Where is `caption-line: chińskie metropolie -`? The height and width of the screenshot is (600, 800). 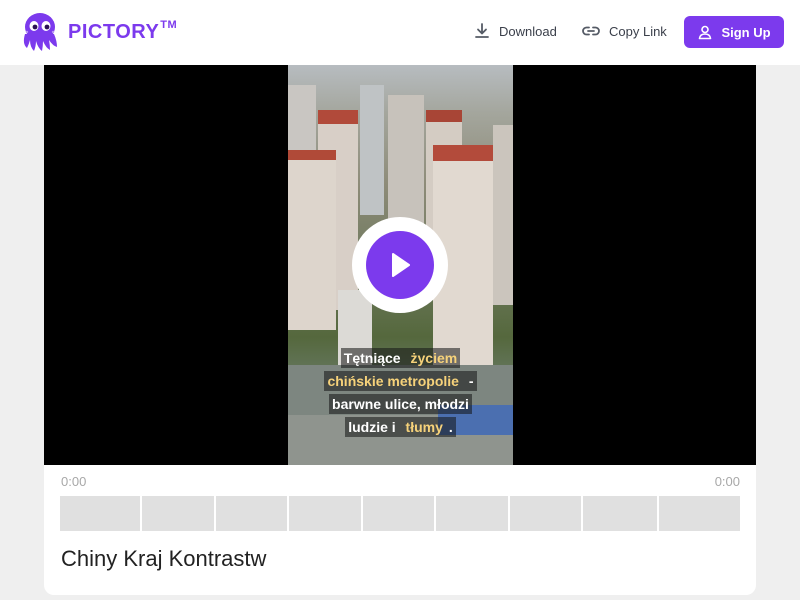 caption-line: chińskie metropolie - is located at coordinates (400, 381).